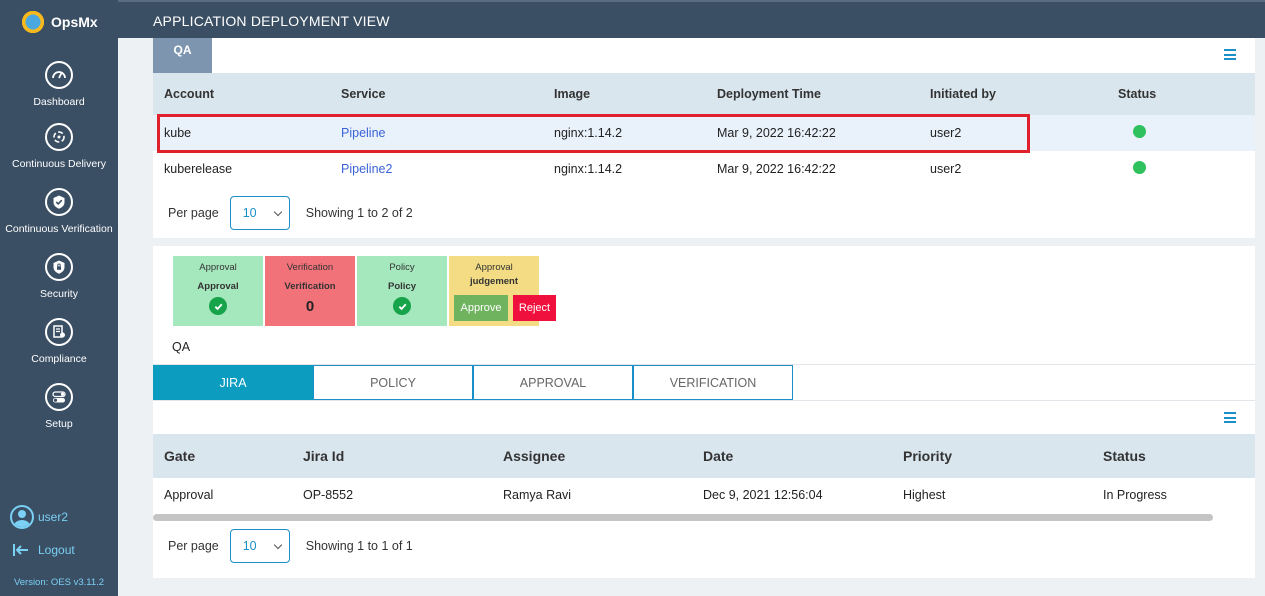  What do you see at coordinates (181, 347) in the screenshot?
I see `stage-label: QA` at bounding box center [181, 347].